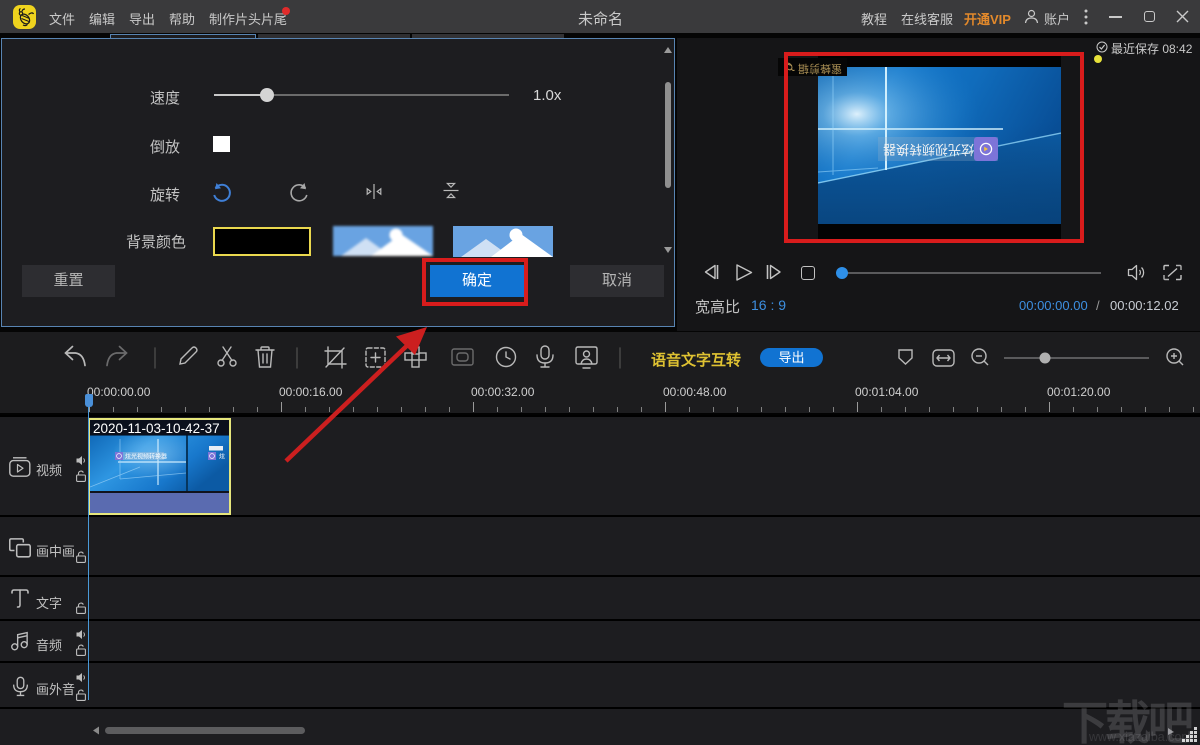  What do you see at coordinates (146, 457) in the screenshot?
I see `svg-text: 炫光视频转换器` at bounding box center [146, 457].